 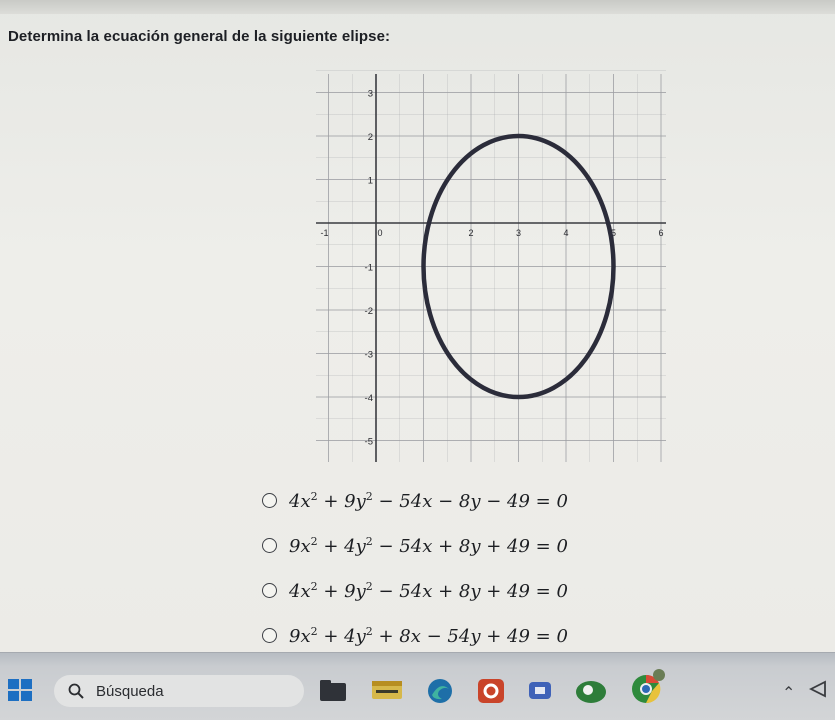 I want to click on x-tick-label: 4, so click(x=565, y=233).